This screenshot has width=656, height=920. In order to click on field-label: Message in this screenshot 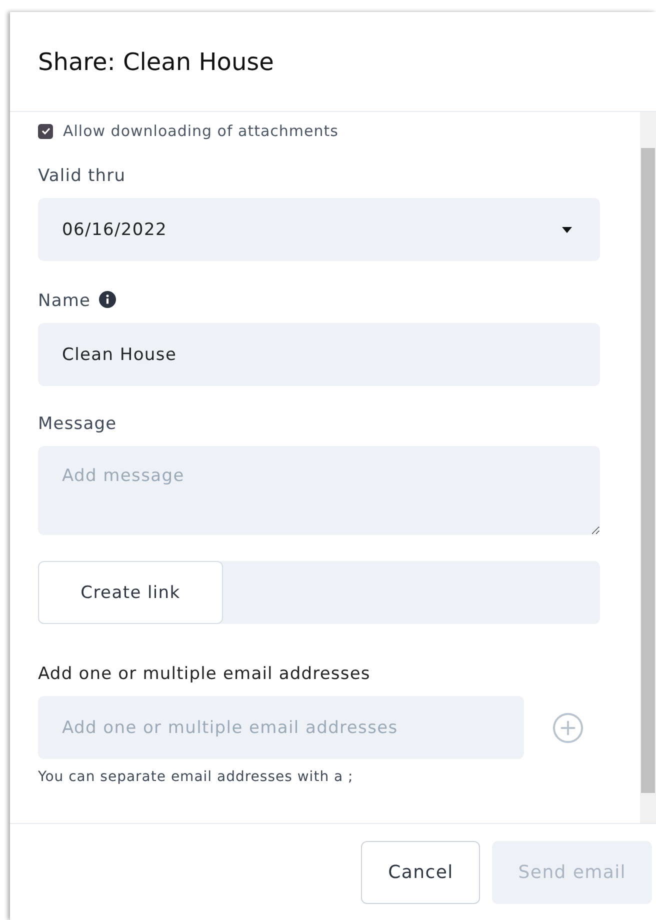, I will do `click(77, 424)`.